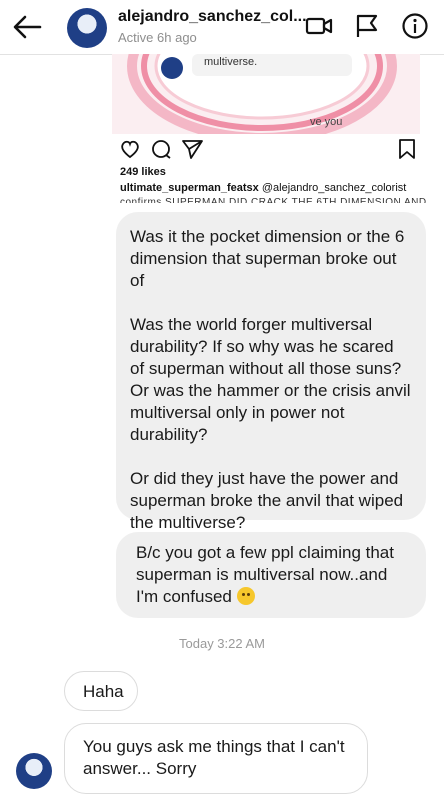 The width and height of the screenshot is (444, 800). Describe the element at coordinates (319, 26) in the screenshot. I see `video-call-icon` at that location.